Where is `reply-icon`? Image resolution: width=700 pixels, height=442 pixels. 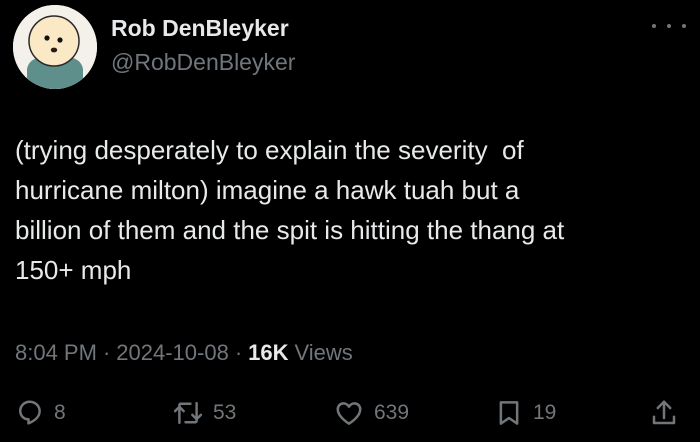
reply-icon is located at coordinates (30, 412).